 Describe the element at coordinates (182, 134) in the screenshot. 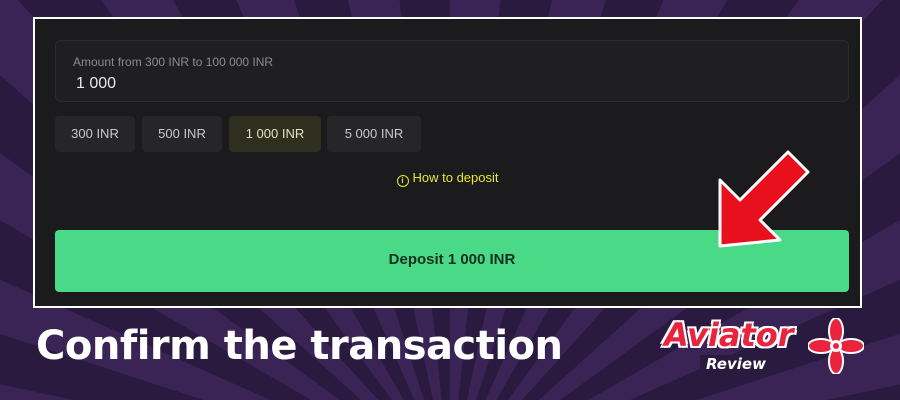

I see `preset-500-button: 500 INR` at that location.